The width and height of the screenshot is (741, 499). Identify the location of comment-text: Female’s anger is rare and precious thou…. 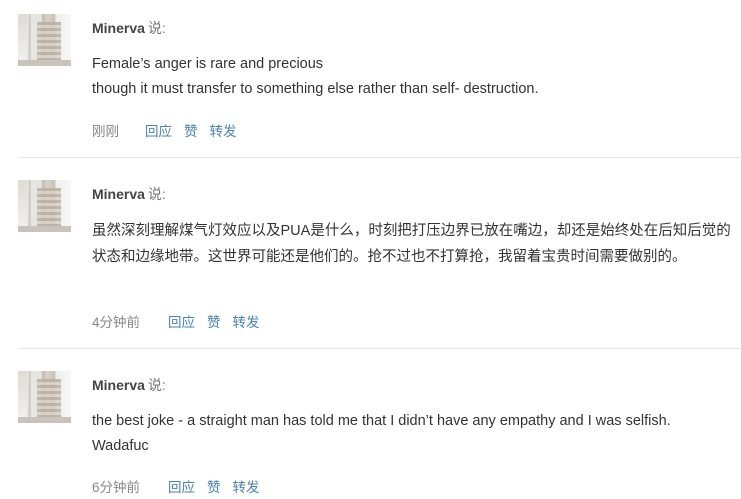
(416, 76).